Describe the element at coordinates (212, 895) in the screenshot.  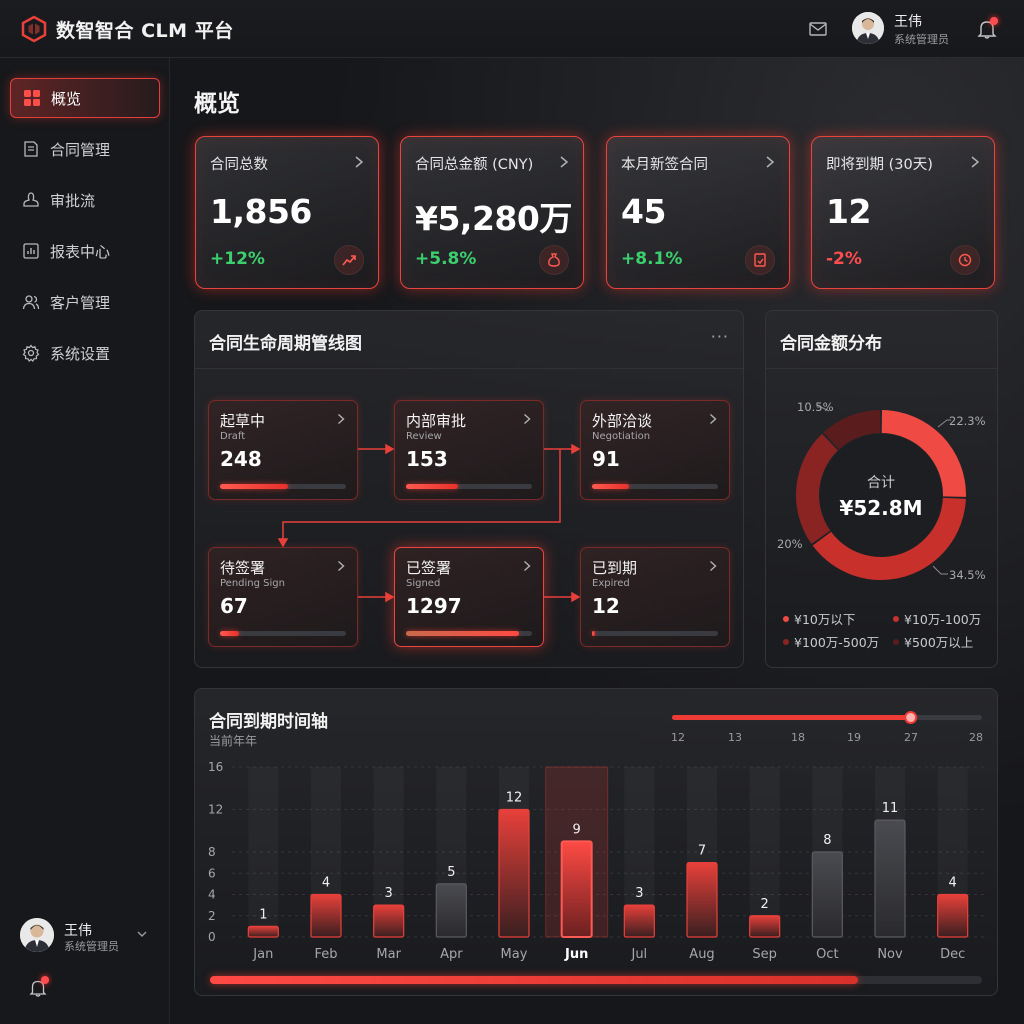
I see `y-tick-label: 4` at that location.